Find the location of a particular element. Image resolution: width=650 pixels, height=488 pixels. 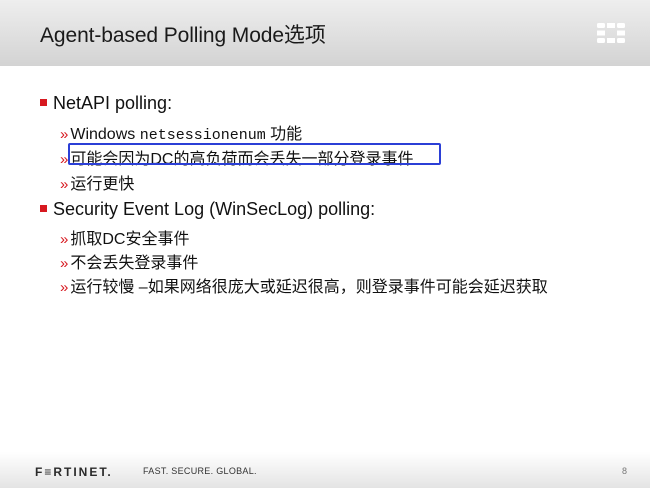

subbullet-runs-slower: » 运行较慢 –如果网络很庞大或延迟很高，则登录事件可能会延迟获取 is located at coordinates (304, 285).